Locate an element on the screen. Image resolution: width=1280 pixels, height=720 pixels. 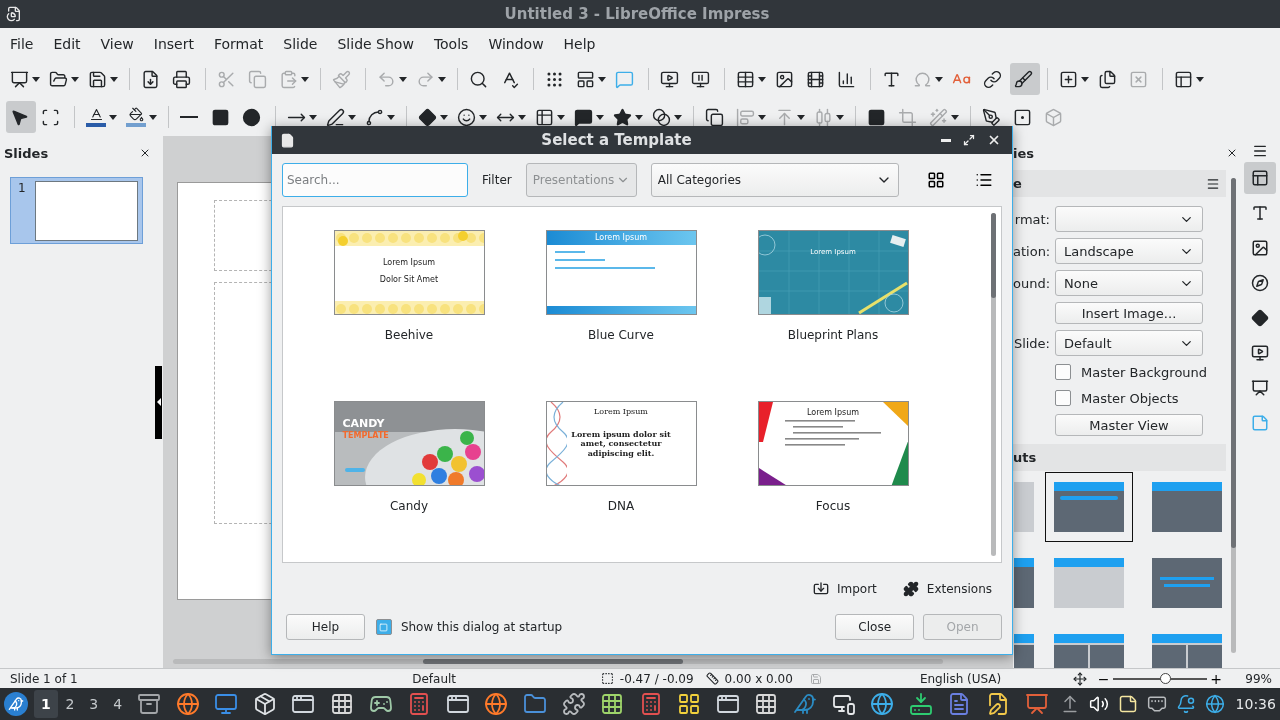
template-thumbnail: Lorem Ipsum Dolor Sit Amet is located at coordinates (409, 272).